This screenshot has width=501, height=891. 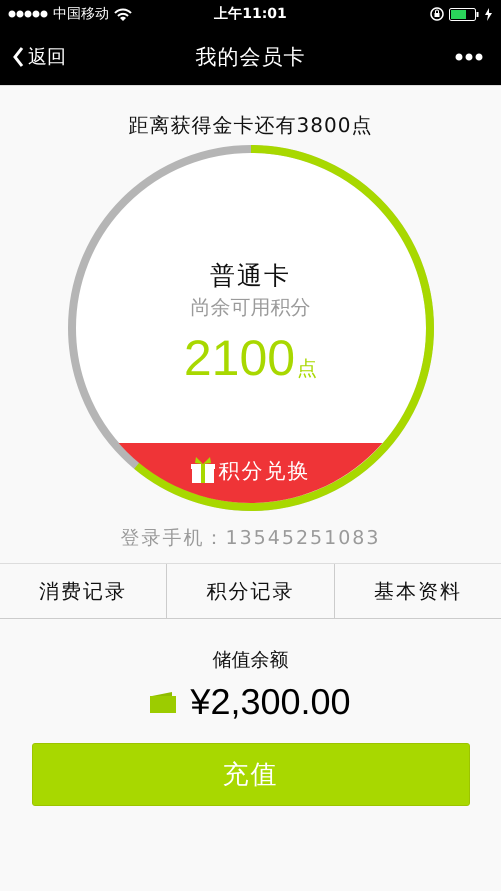 I want to click on chevron-left-icon, so click(x=18, y=57).